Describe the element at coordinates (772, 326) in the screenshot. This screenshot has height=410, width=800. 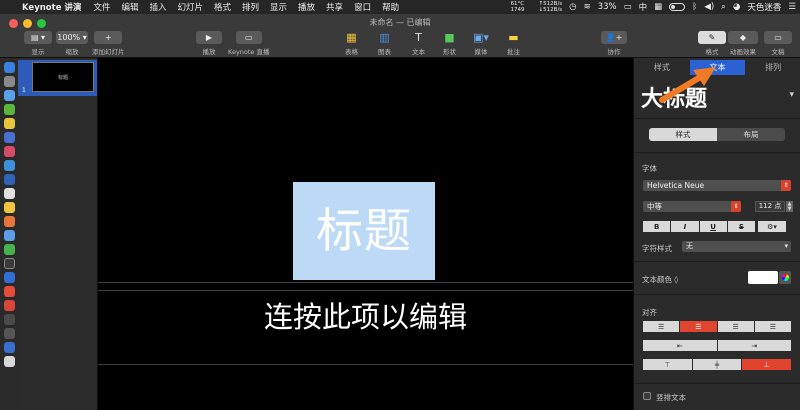
I see `align-justify-icon: ☰` at that location.